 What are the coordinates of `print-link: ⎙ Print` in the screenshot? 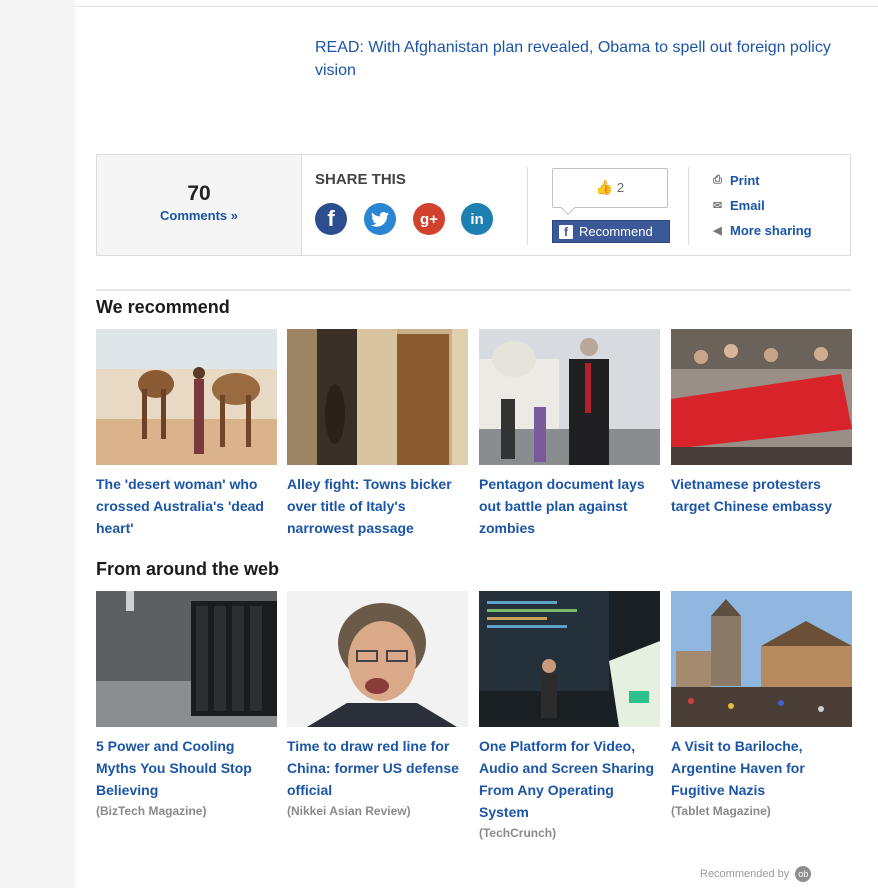 It's located at (761, 180).